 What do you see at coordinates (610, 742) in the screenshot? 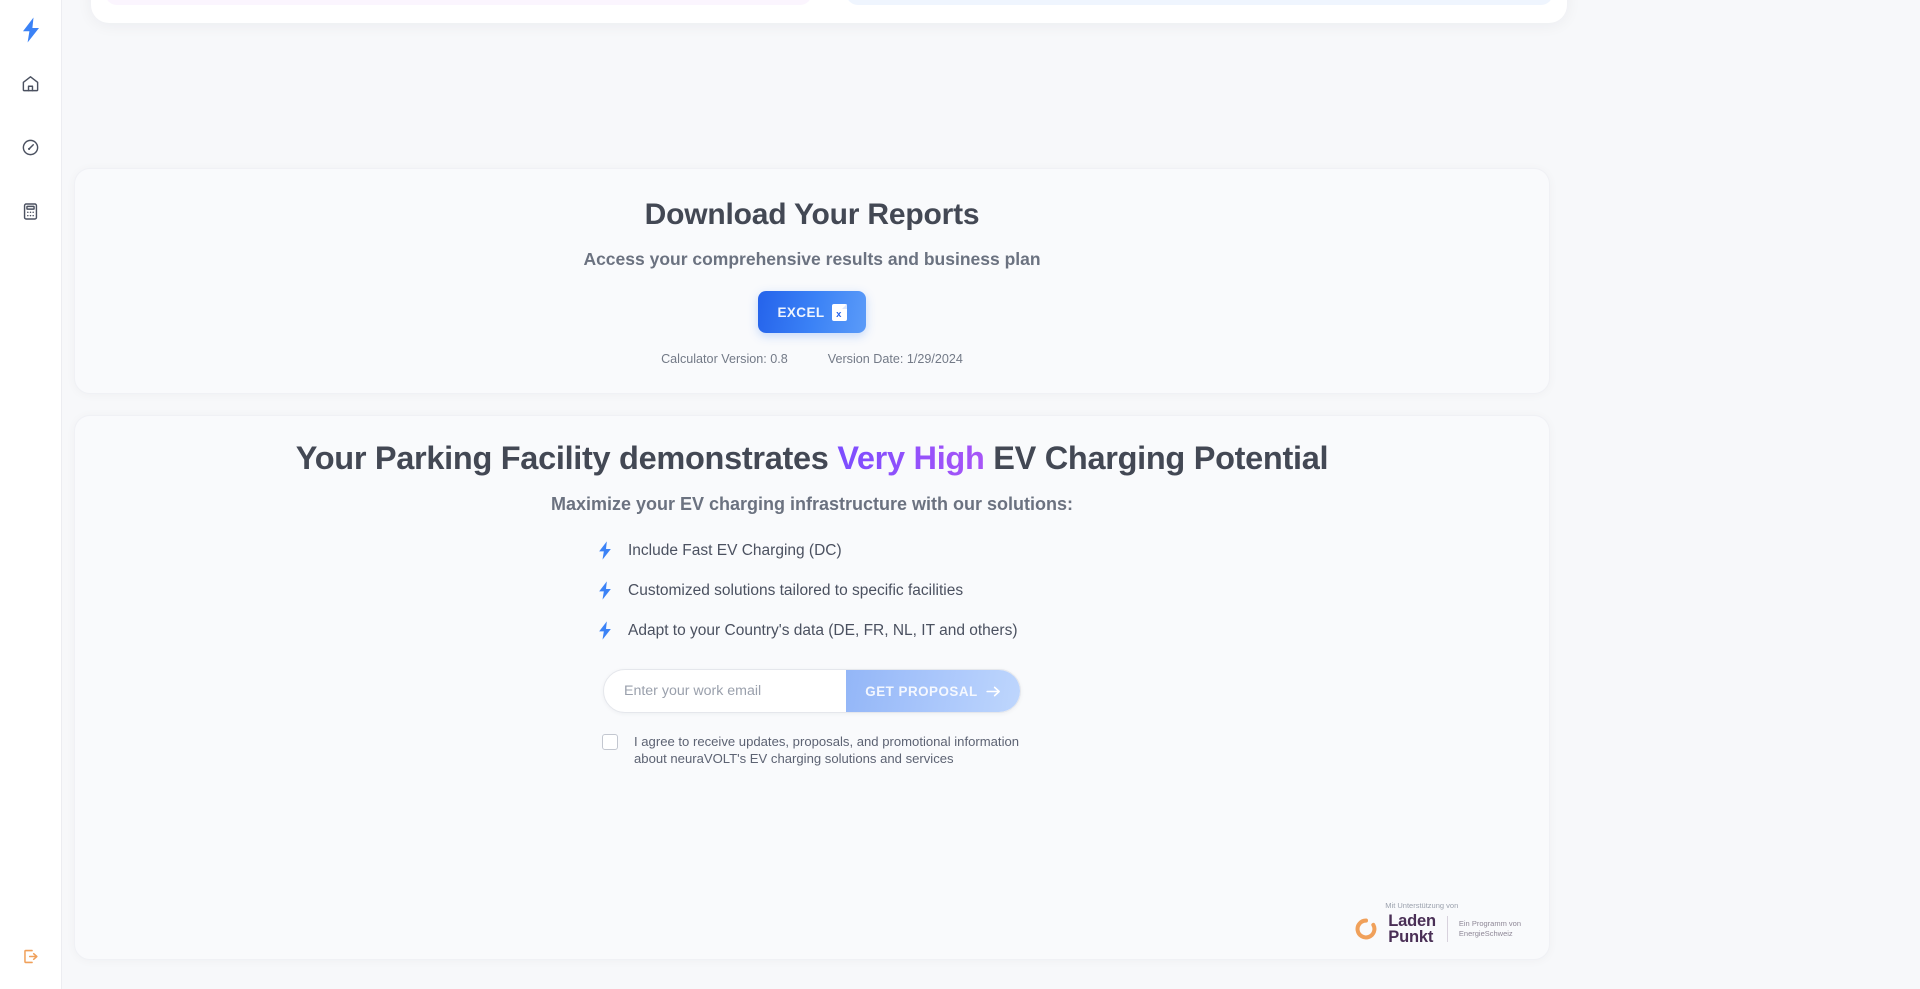
I see `consent-checkbox` at bounding box center [610, 742].